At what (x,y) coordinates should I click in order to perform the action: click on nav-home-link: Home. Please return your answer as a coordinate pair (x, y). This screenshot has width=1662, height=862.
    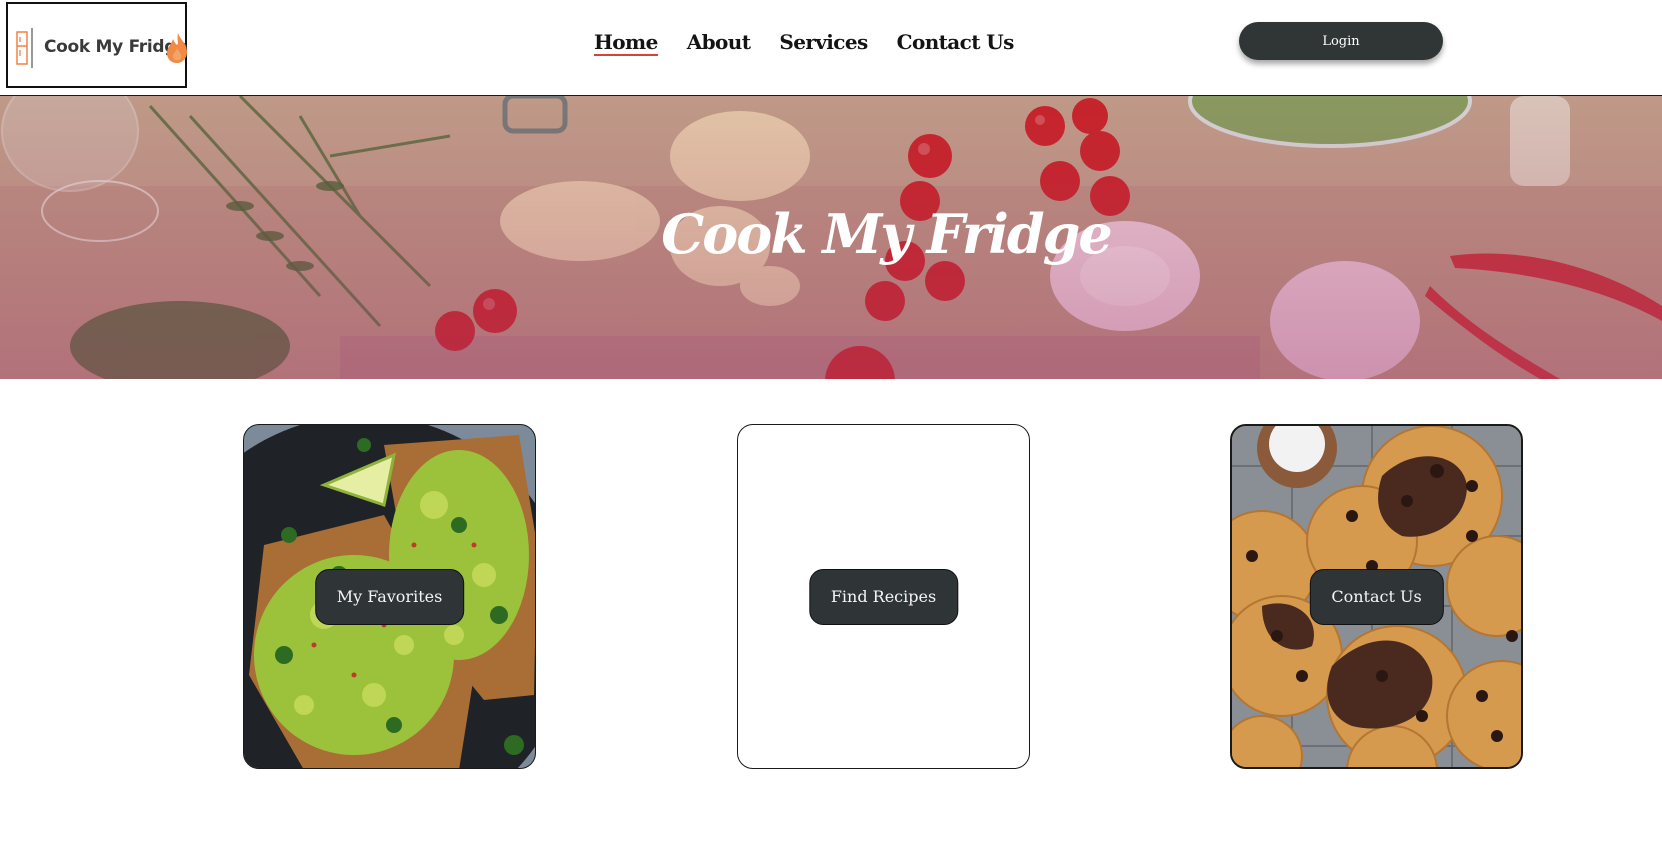
    Looking at the image, I should click on (626, 43).